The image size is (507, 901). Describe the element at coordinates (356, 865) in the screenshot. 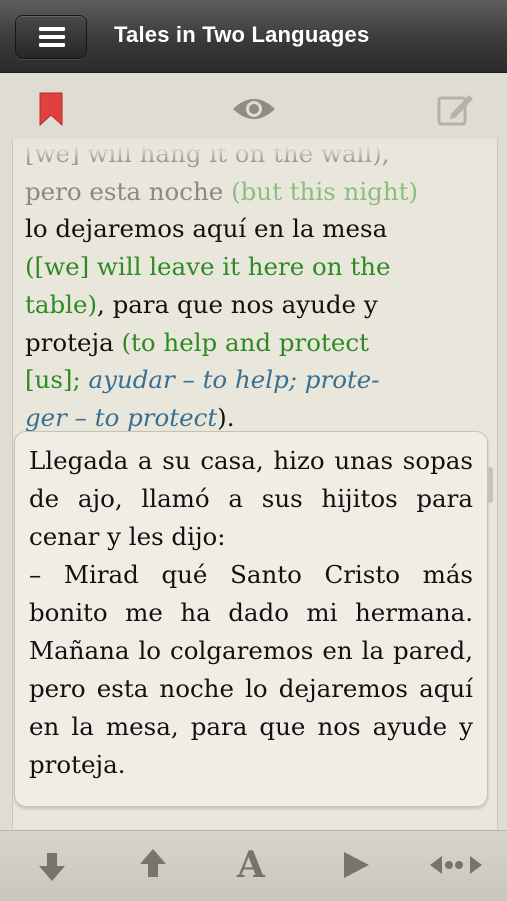

I see `play-icon` at that location.